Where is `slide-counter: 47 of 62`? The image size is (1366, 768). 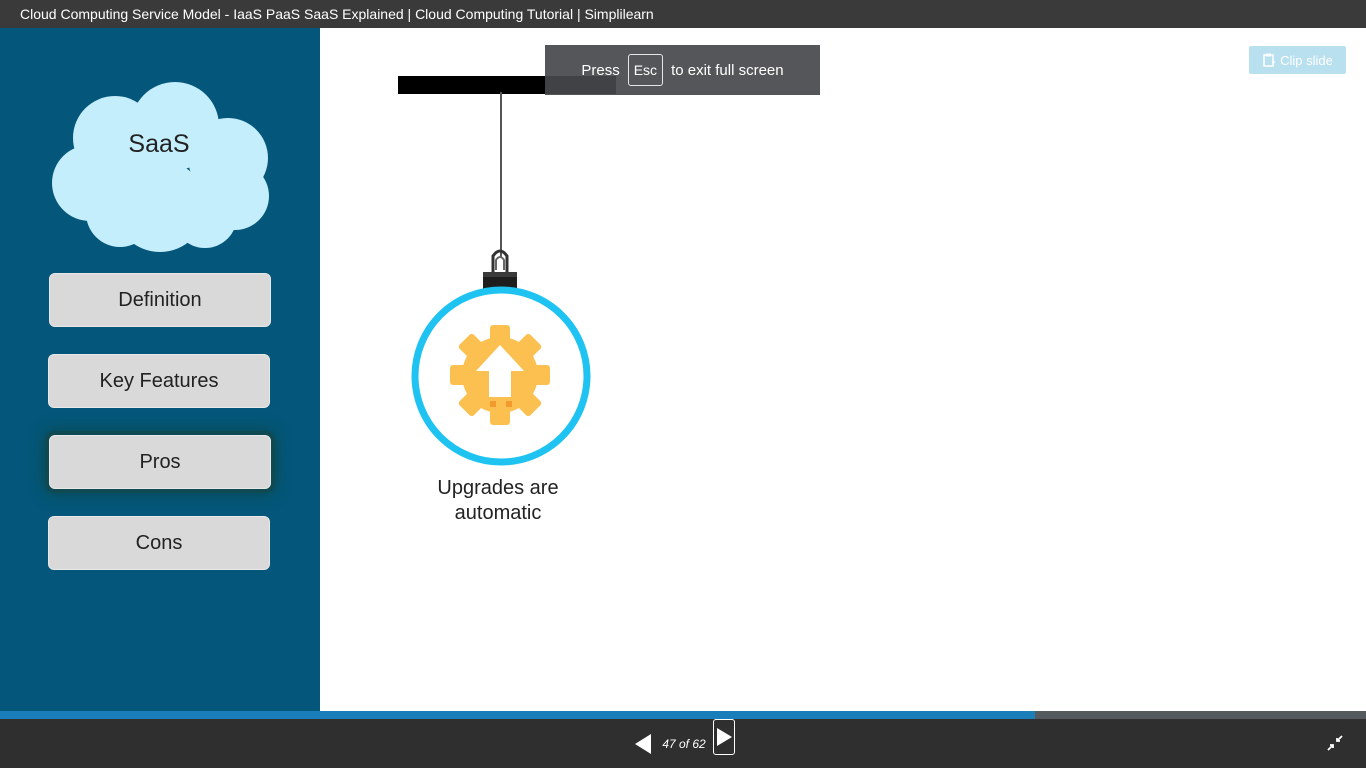 slide-counter: 47 of 62 is located at coordinates (684, 744).